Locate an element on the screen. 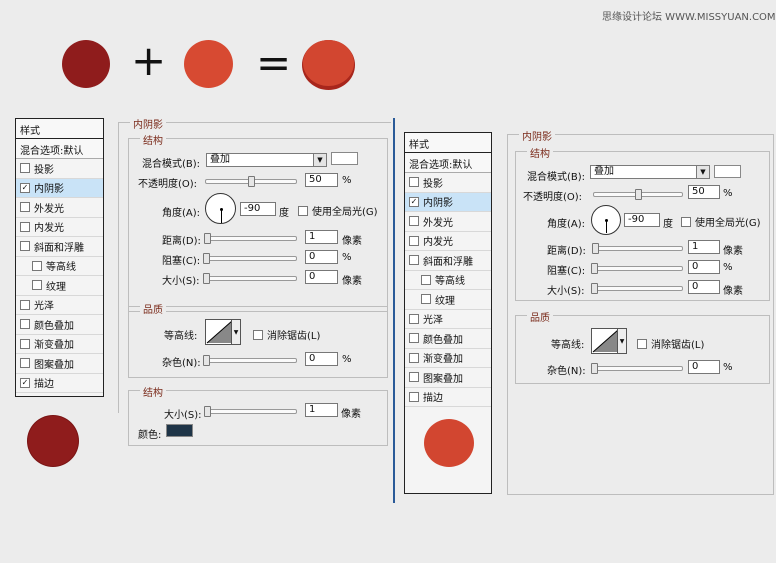 This screenshot has height=563, width=776. choke-slider is located at coordinates (250, 258).